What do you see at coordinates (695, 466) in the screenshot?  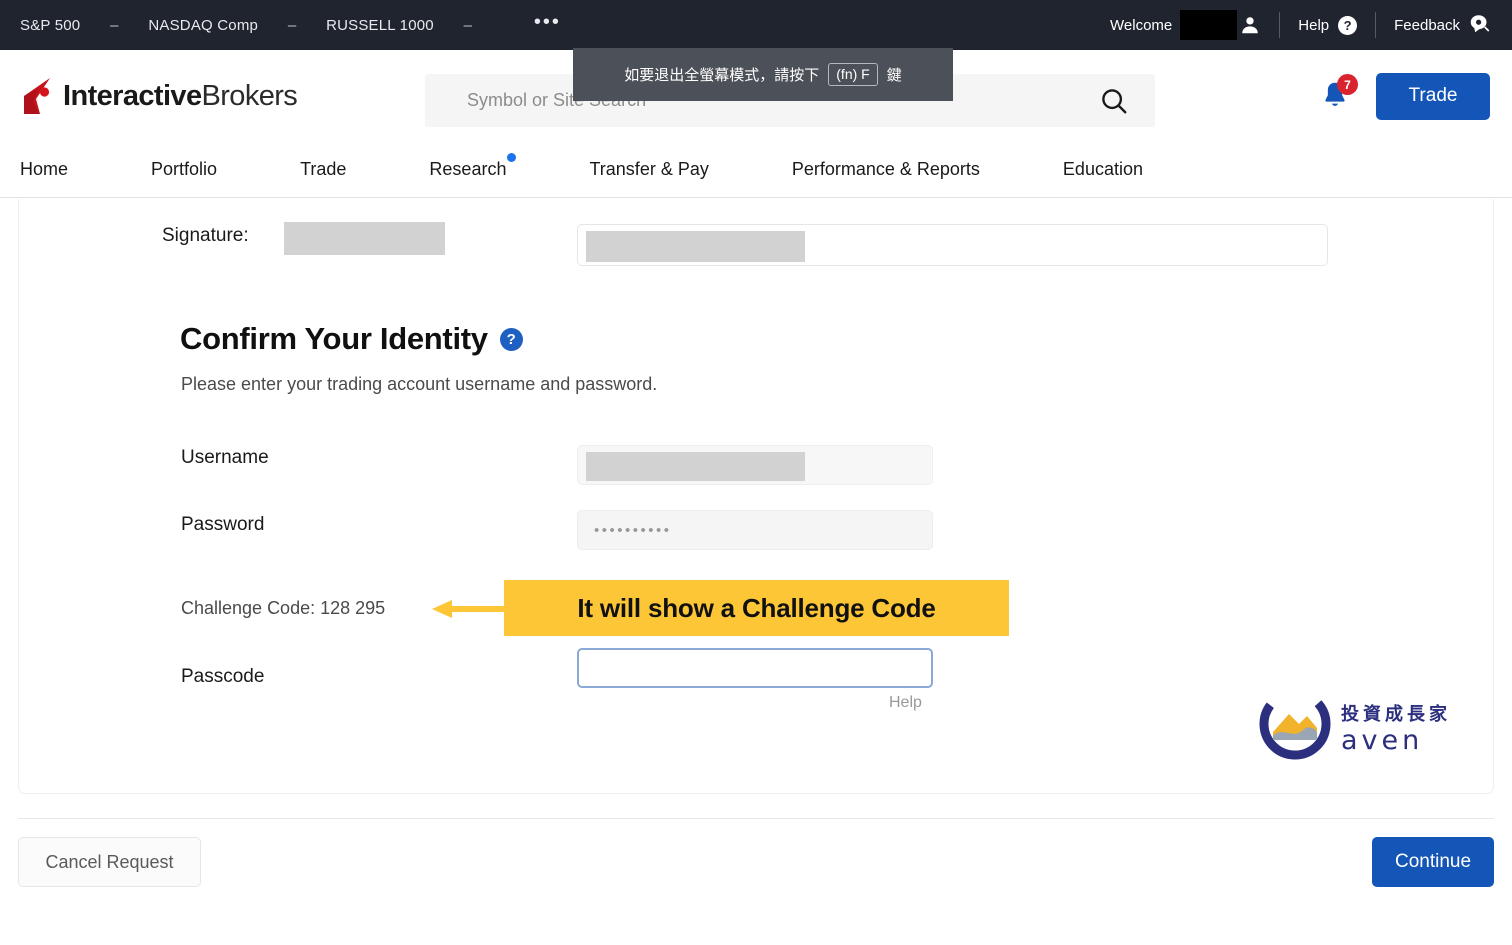 I see `username-redacted-value` at bounding box center [695, 466].